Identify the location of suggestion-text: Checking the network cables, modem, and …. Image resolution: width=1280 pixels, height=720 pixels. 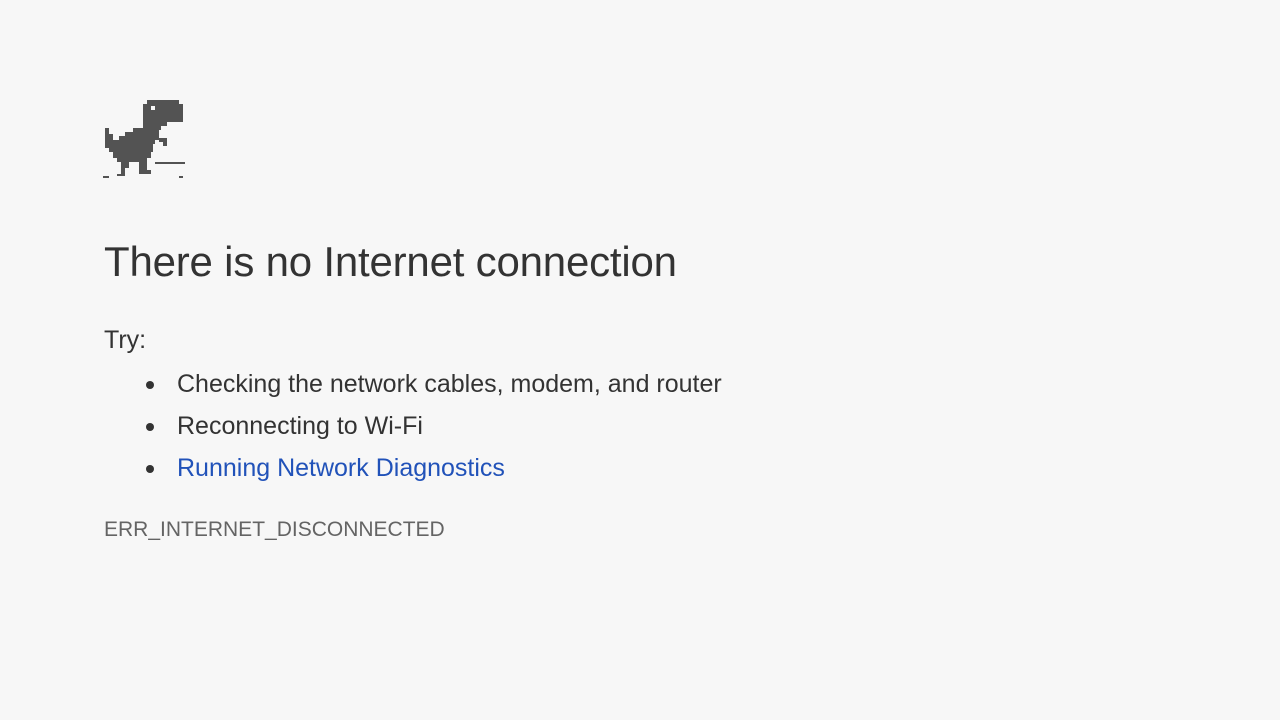
(449, 384).